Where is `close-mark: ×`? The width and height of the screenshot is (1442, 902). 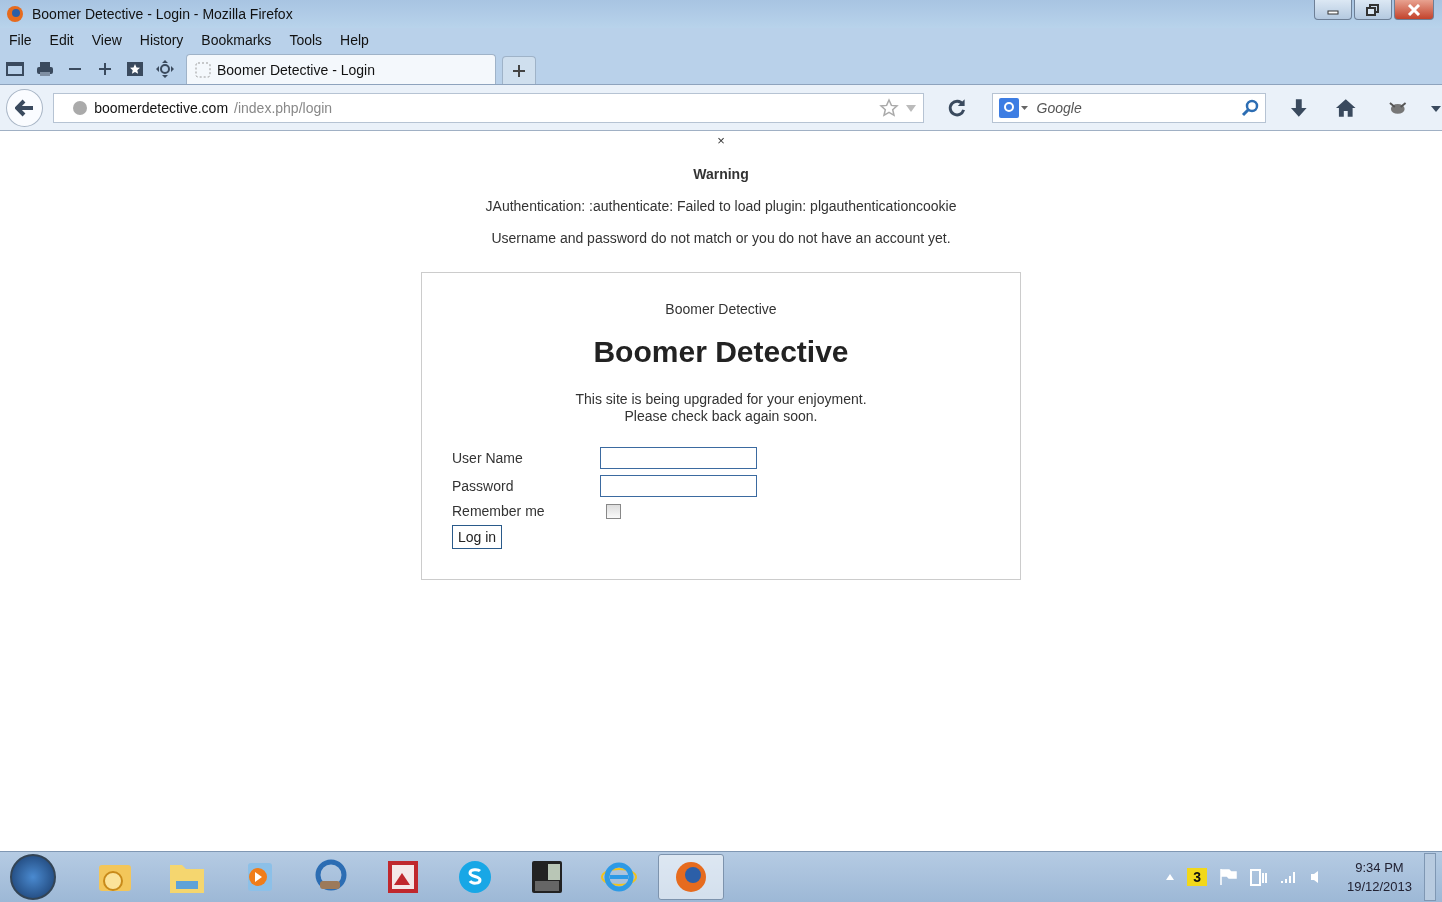 close-mark: × is located at coordinates (721, 140).